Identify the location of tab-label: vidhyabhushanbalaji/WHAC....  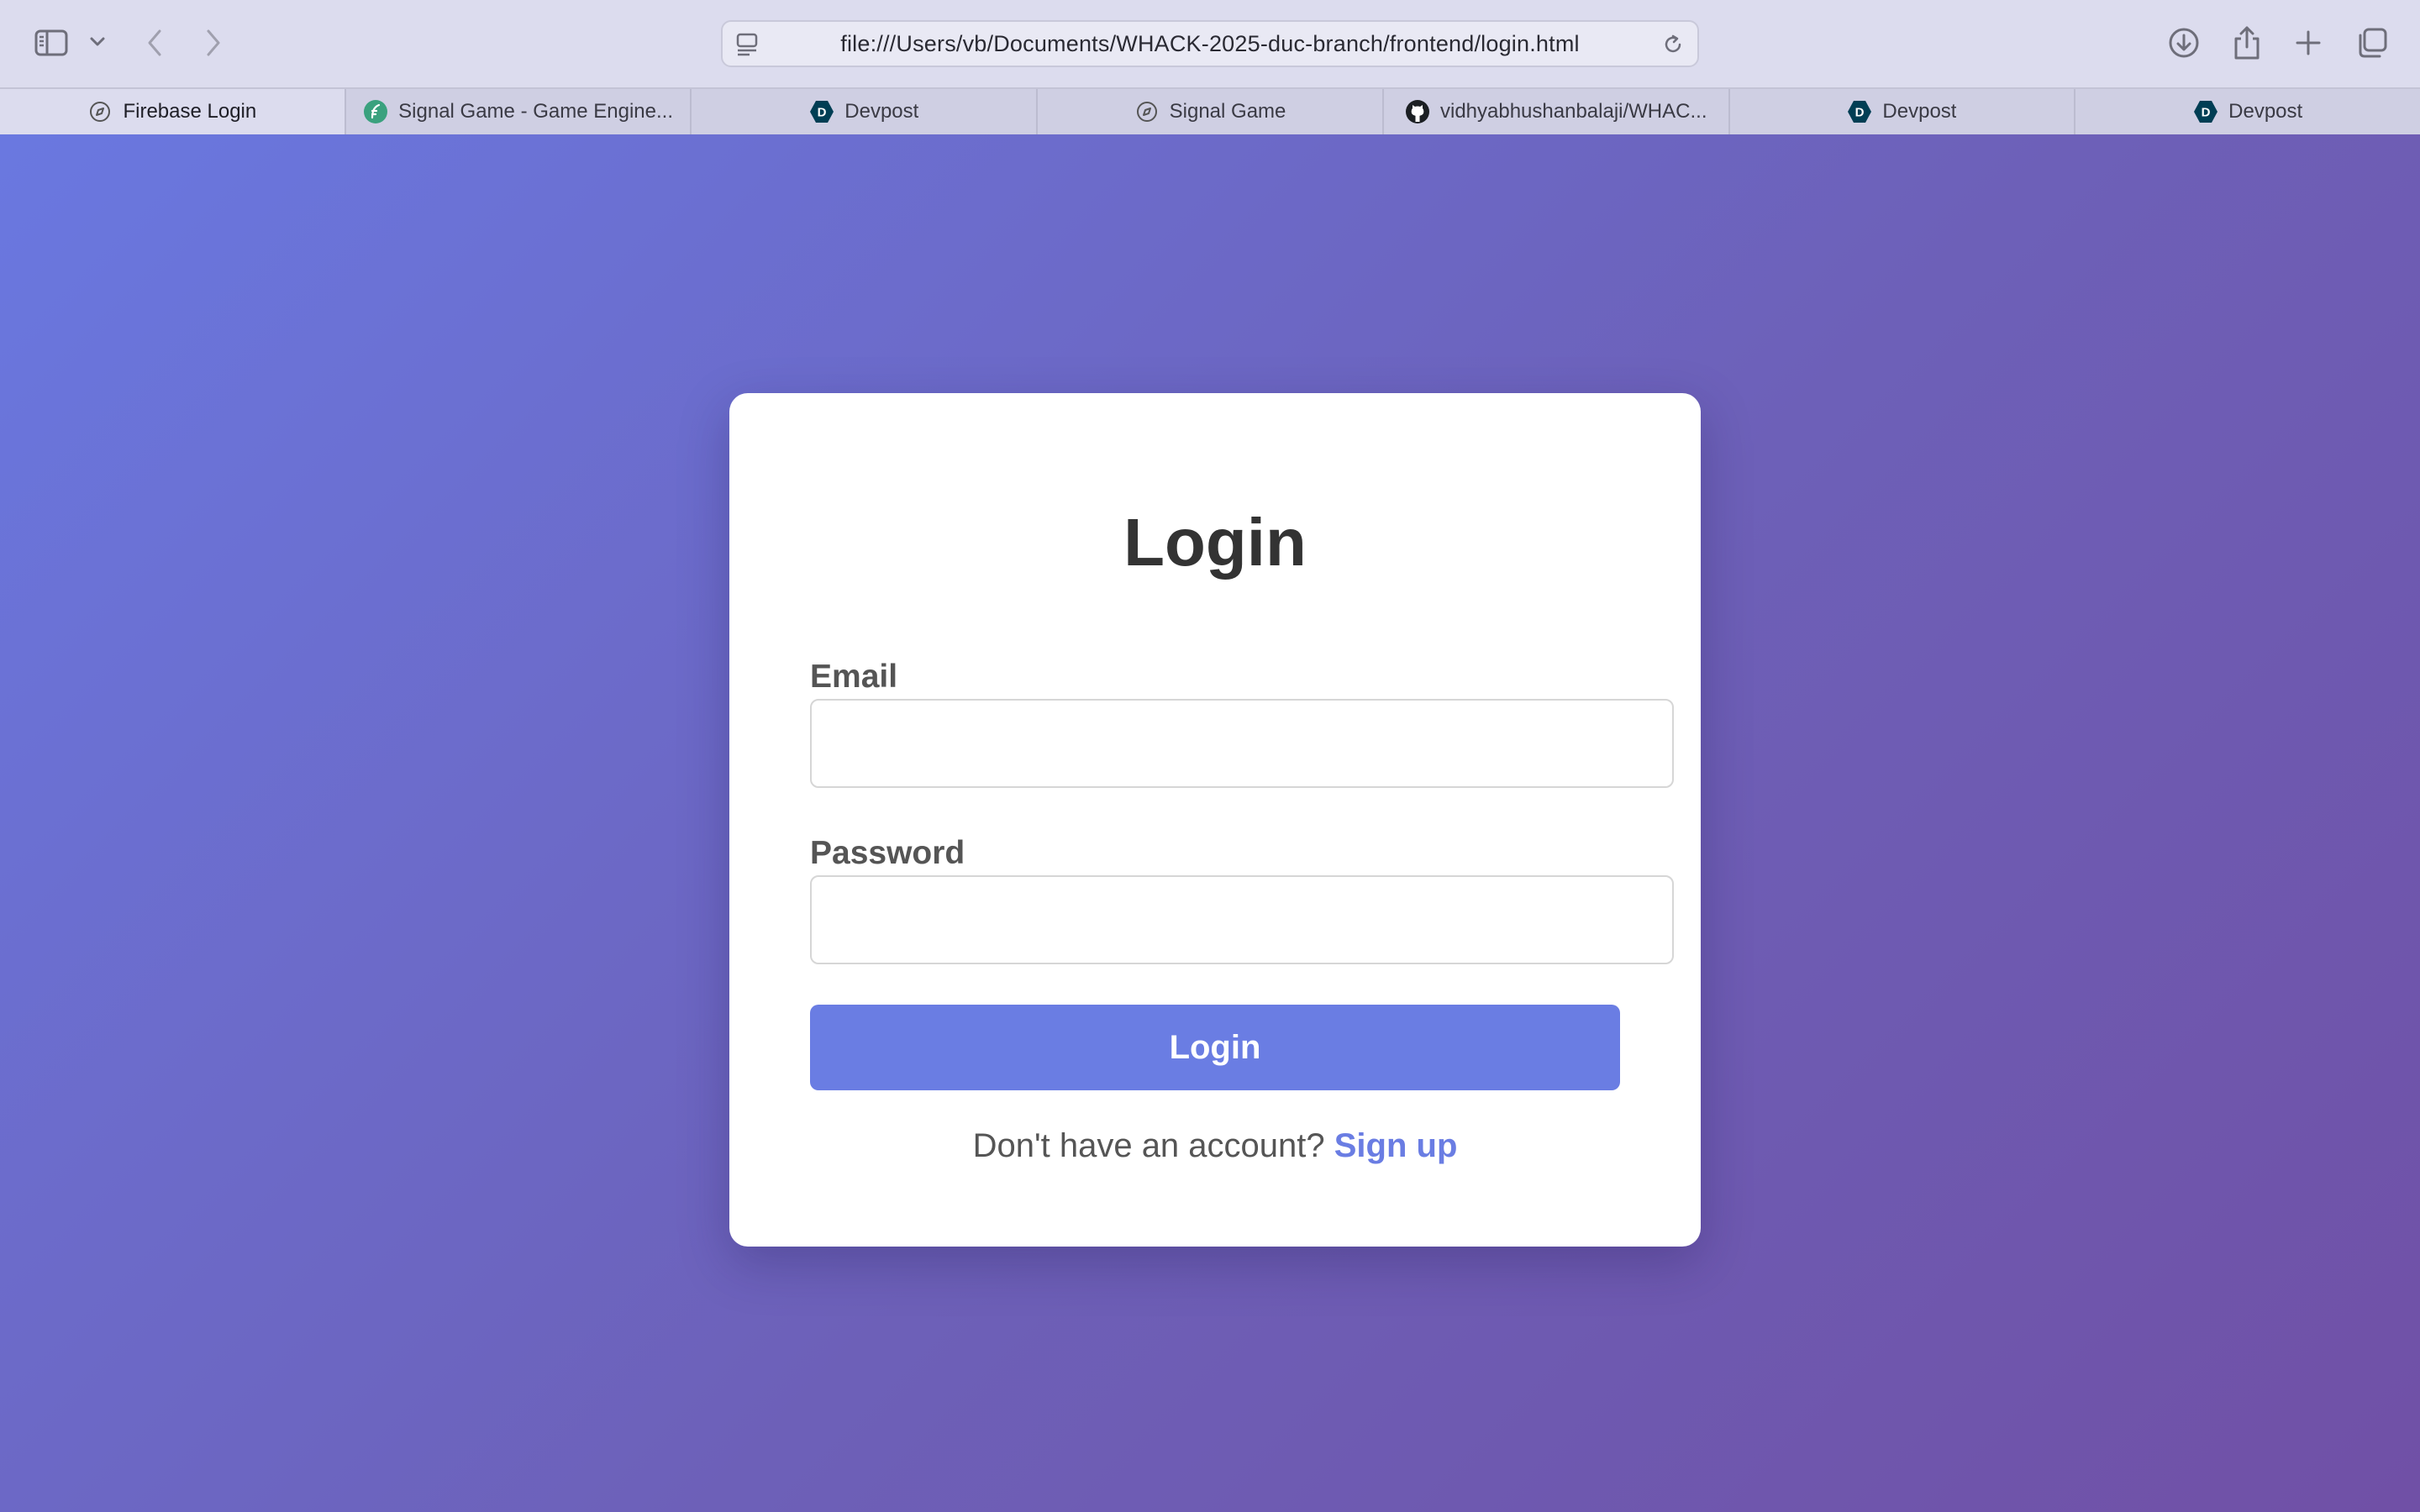
(1573, 111).